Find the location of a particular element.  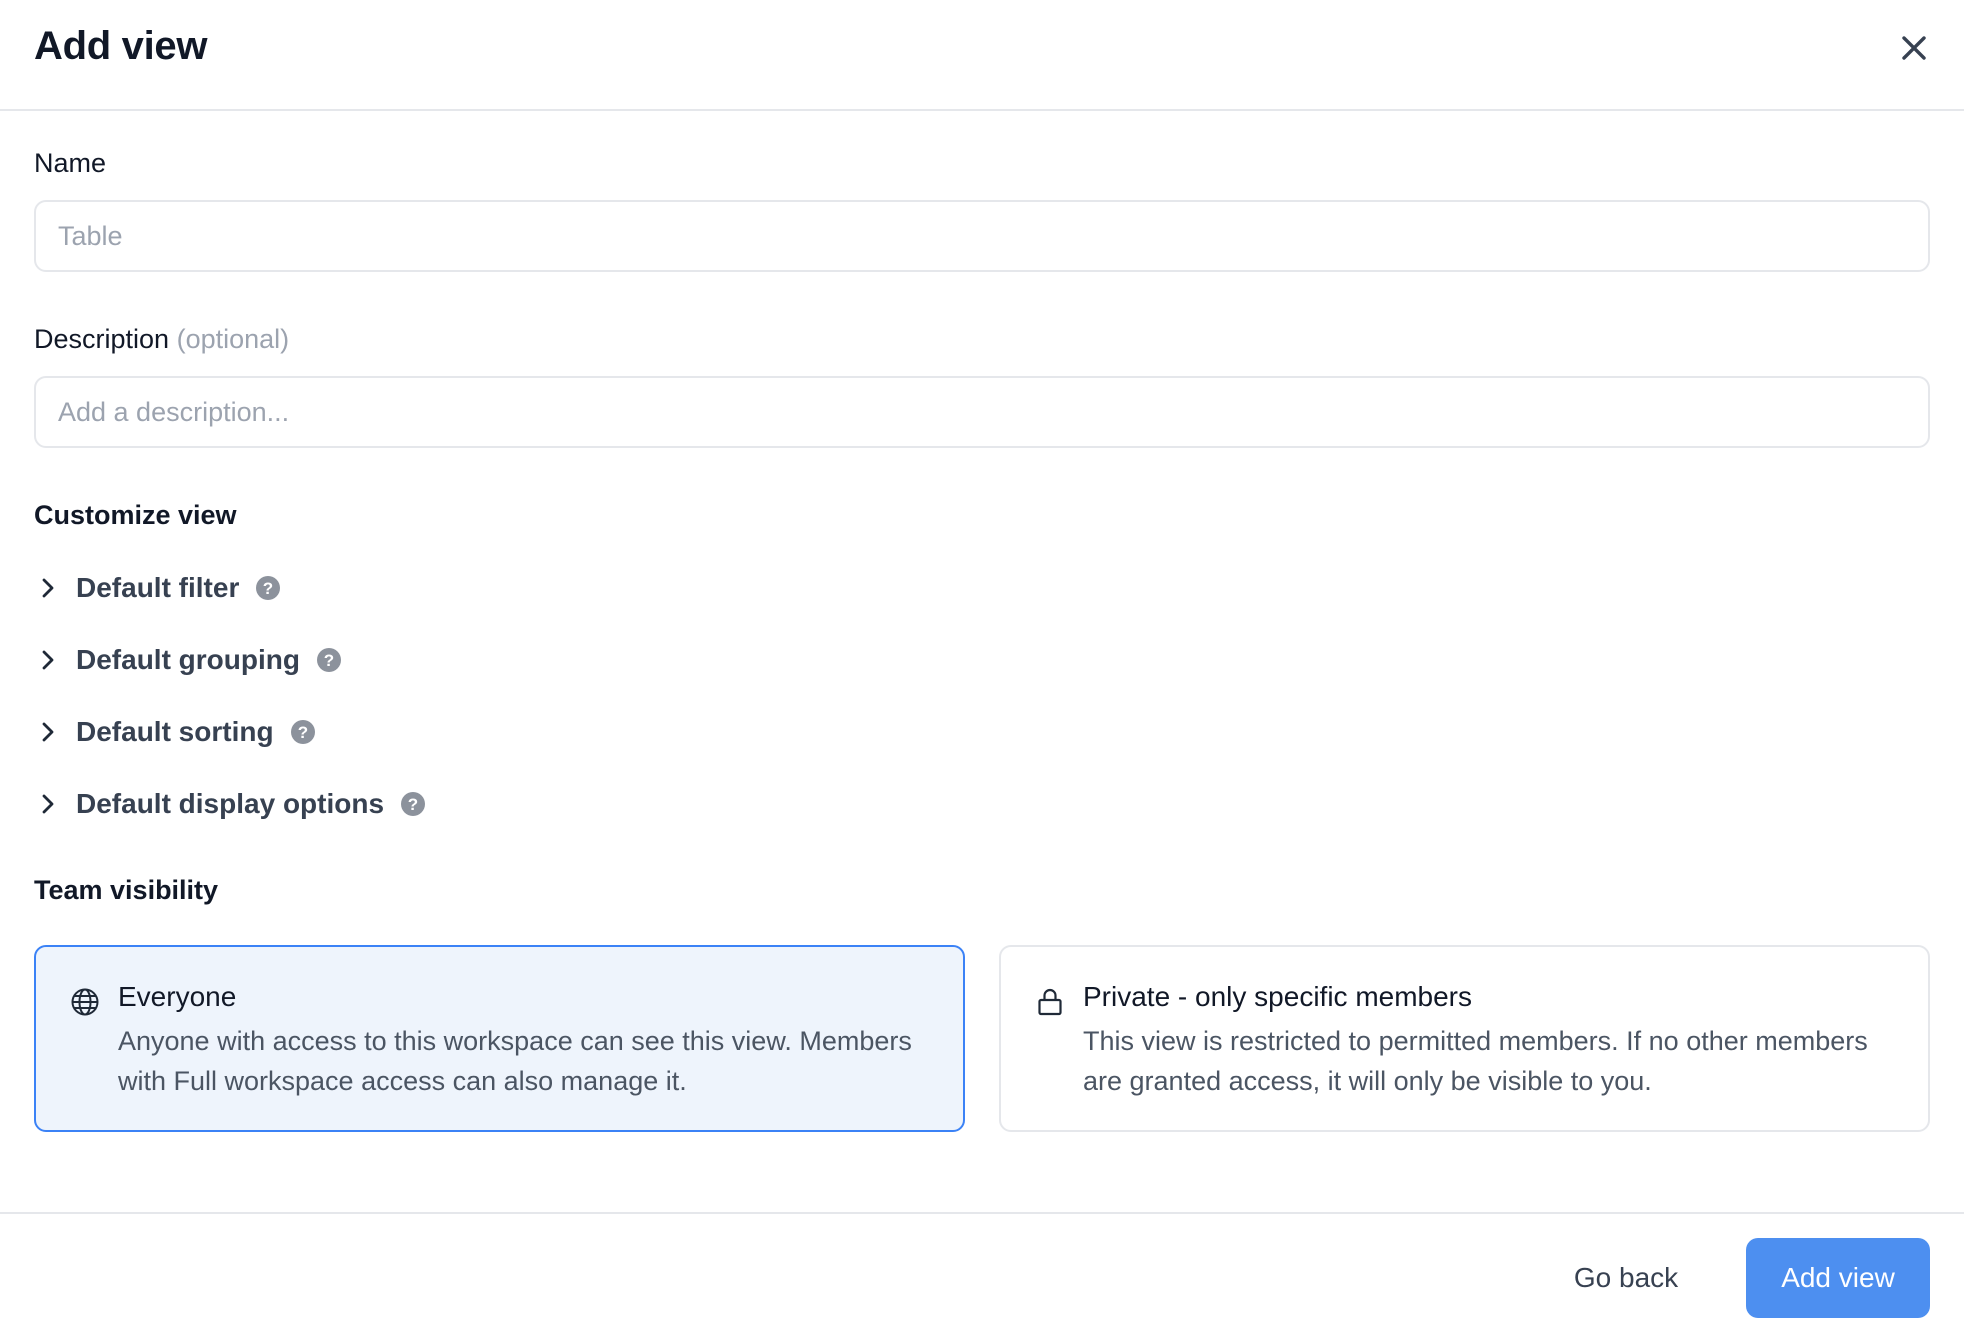

close-icon is located at coordinates (1914, 48).